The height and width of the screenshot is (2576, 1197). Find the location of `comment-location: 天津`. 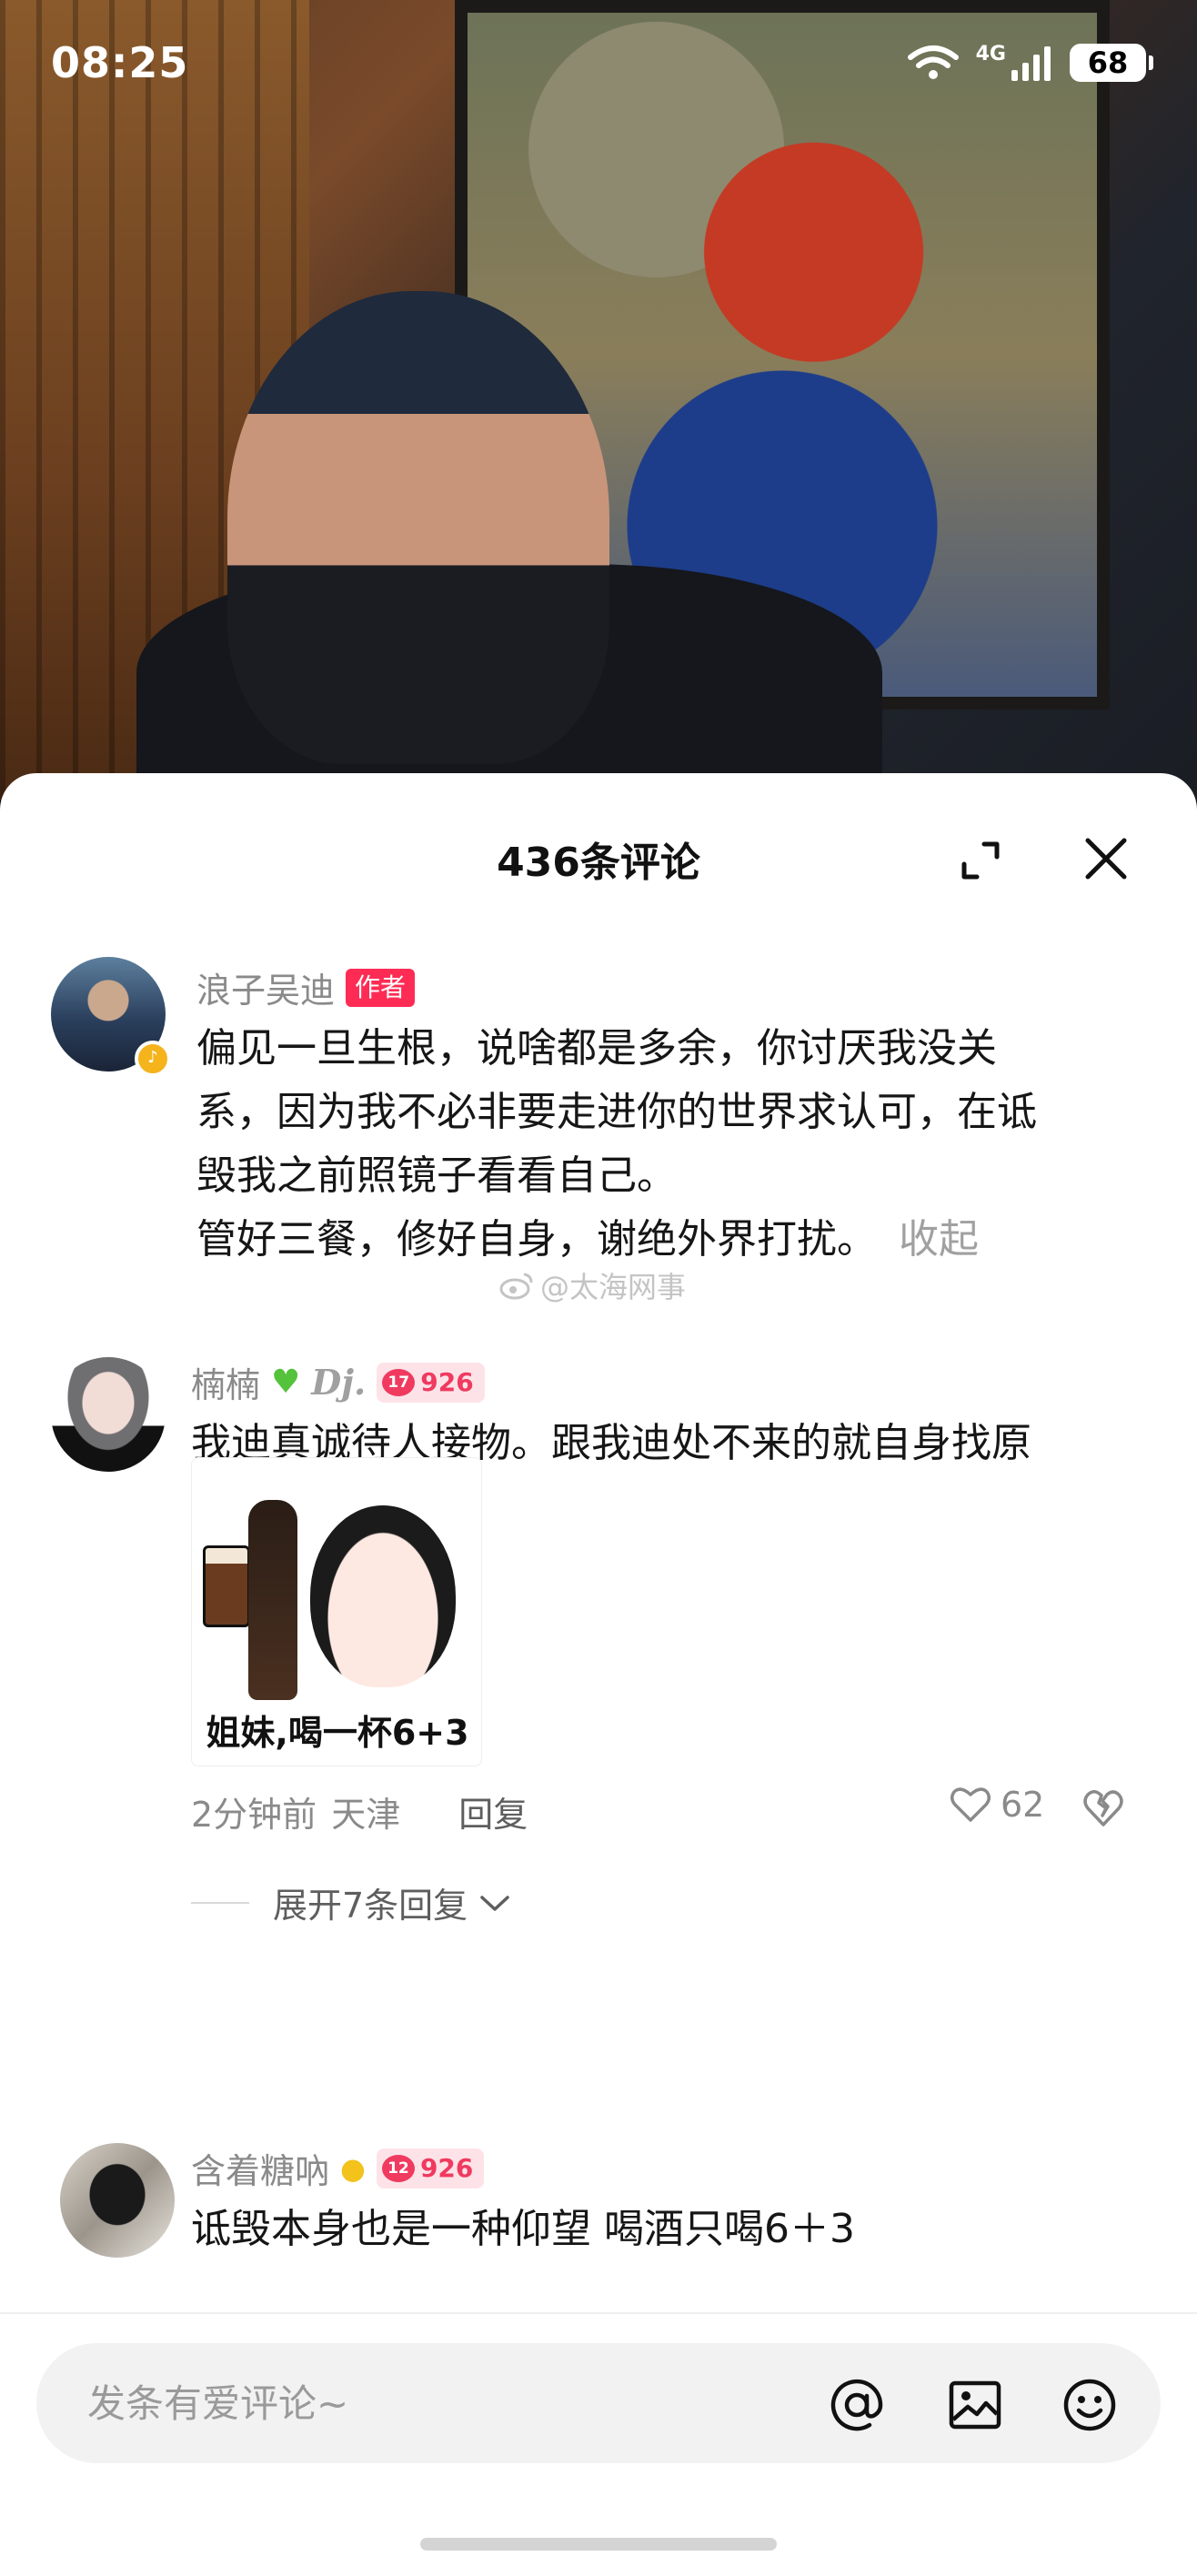

comment-location: 天津 is located at coordinates (366, 1815).